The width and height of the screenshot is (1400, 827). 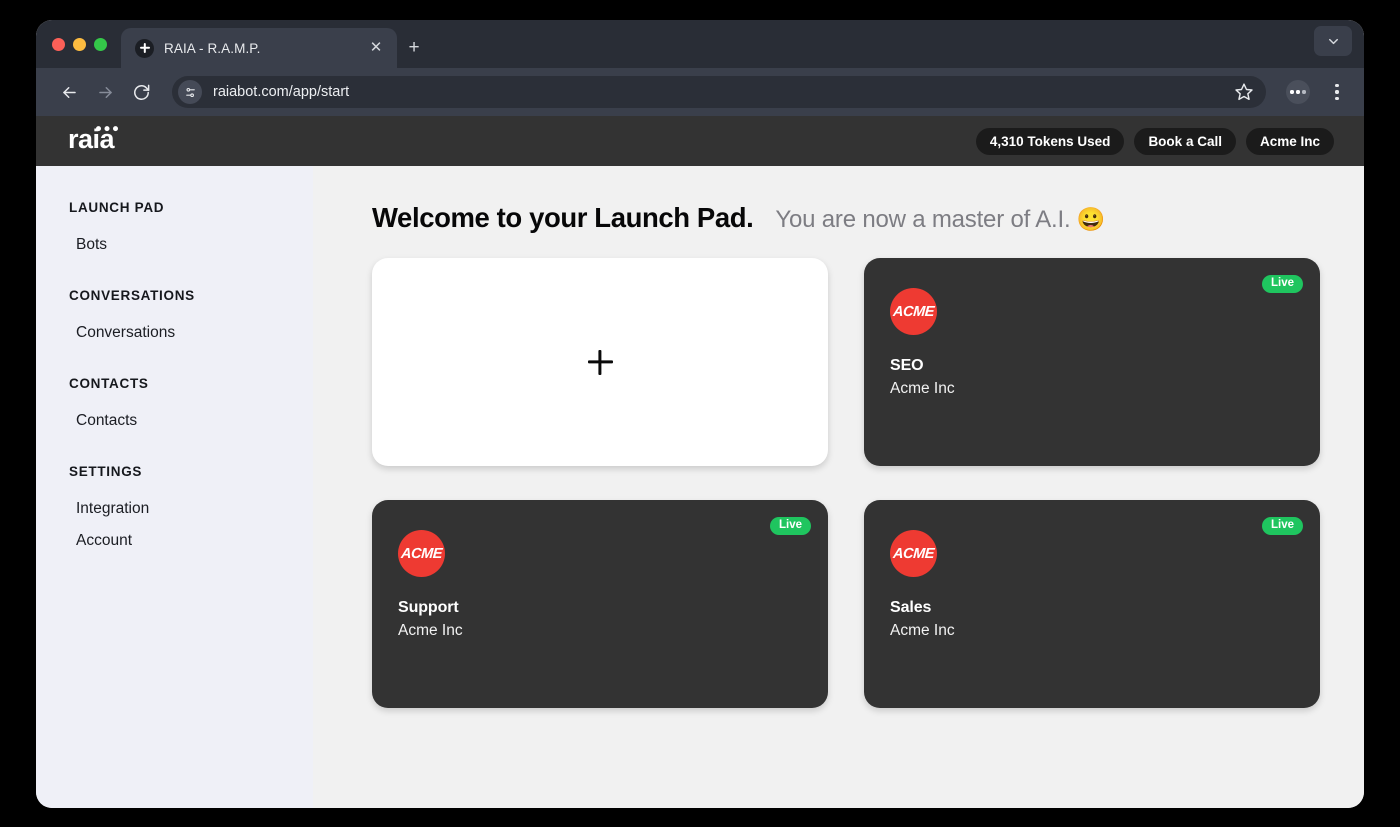 I want to click on new-tab-button: +, so click(x=414, y=48).